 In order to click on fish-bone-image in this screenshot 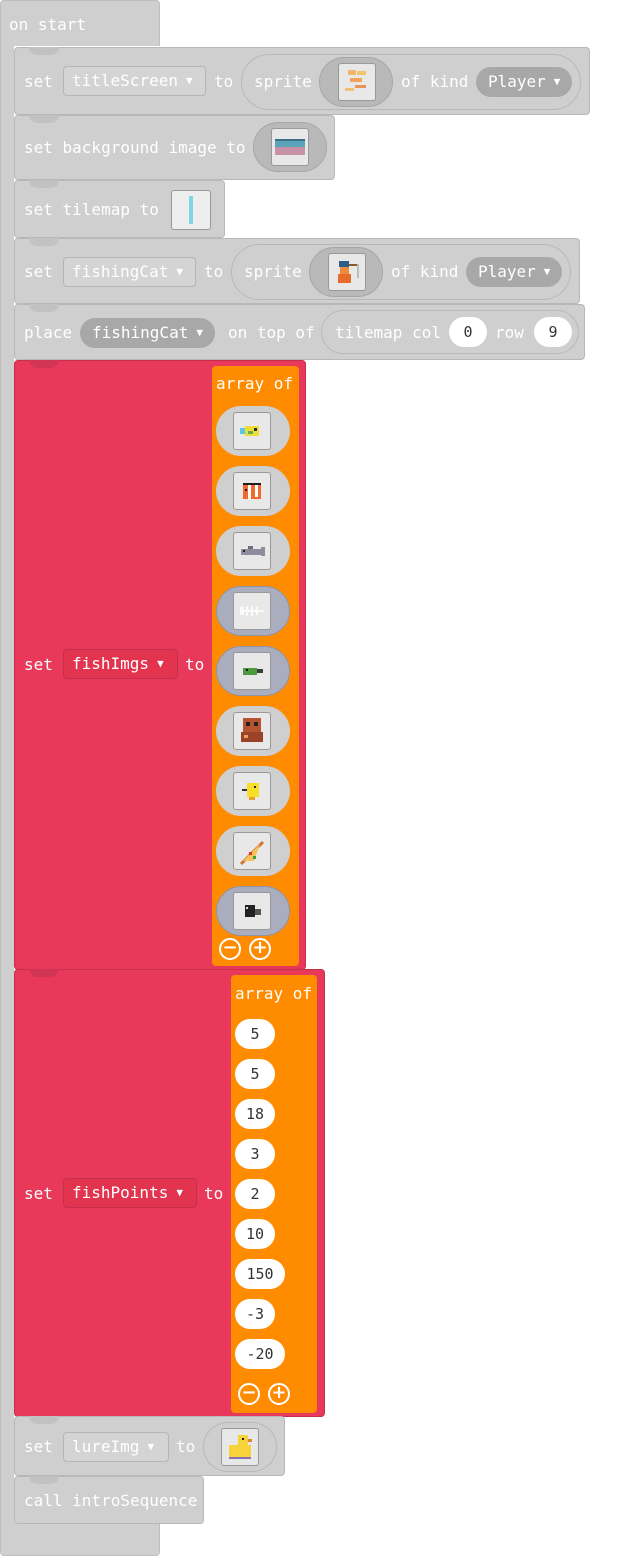, I will do `click(252, 611)`.